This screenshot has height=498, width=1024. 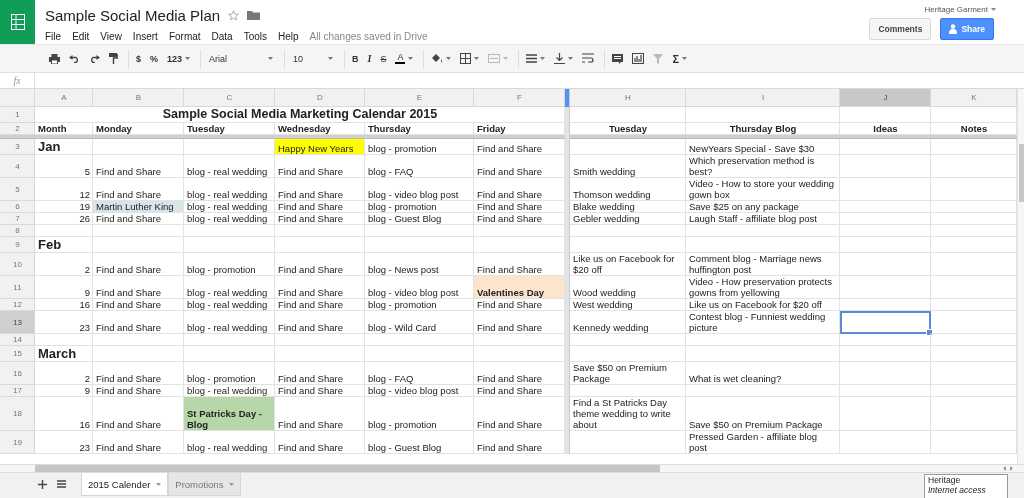 What do you see at coordinates (355, 58) in the screenshot?
I see `bold-button: B` at bounding box center [355, 58].